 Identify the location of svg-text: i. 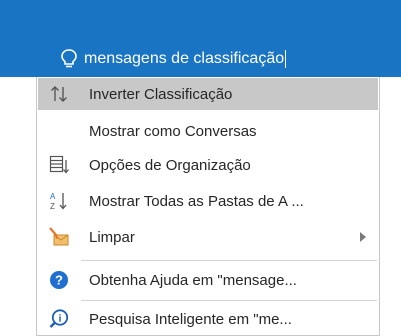
(60, 319).